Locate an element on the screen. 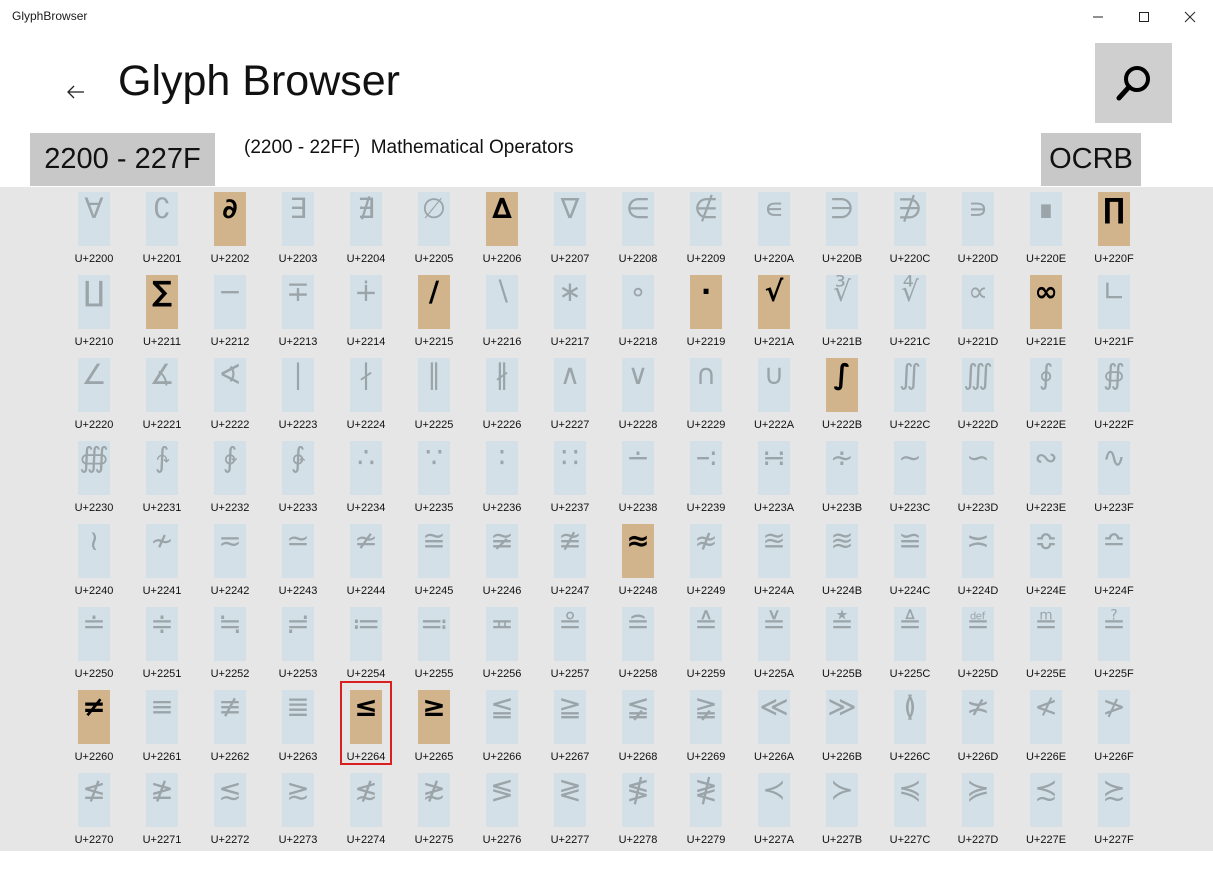  glyph-cell: ≷ U+2277 is located at coordinates (570, 809).